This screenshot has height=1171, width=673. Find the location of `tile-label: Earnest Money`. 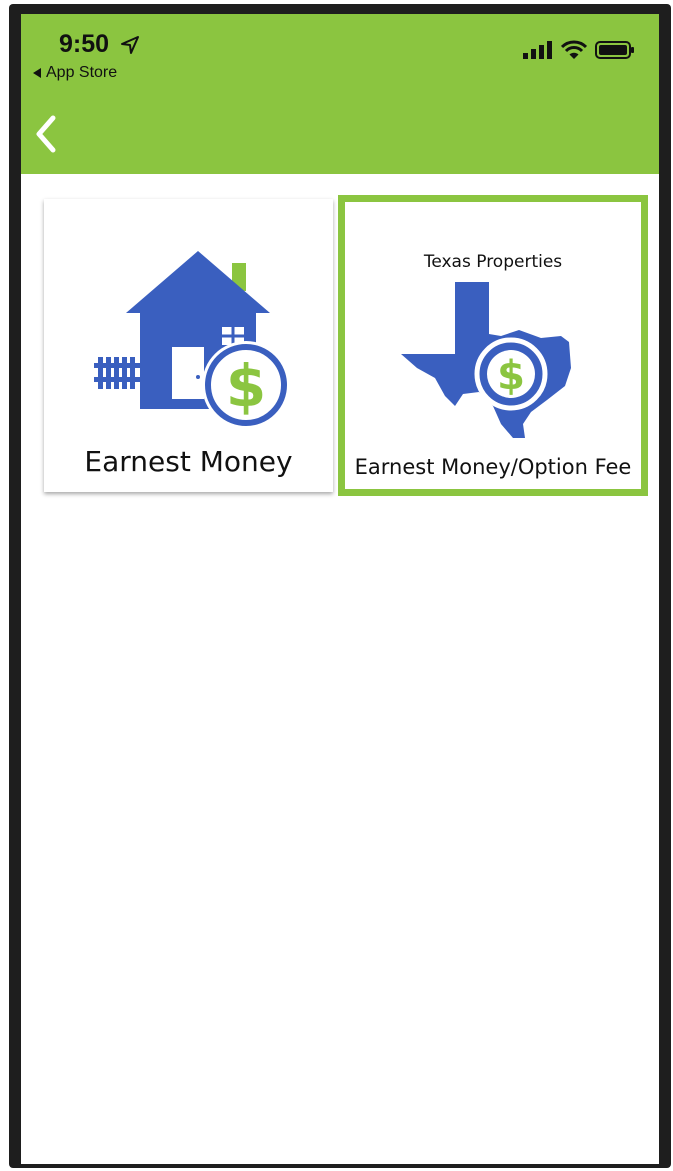

tile-label: Earnest Money is located at coordinates (188, 461).